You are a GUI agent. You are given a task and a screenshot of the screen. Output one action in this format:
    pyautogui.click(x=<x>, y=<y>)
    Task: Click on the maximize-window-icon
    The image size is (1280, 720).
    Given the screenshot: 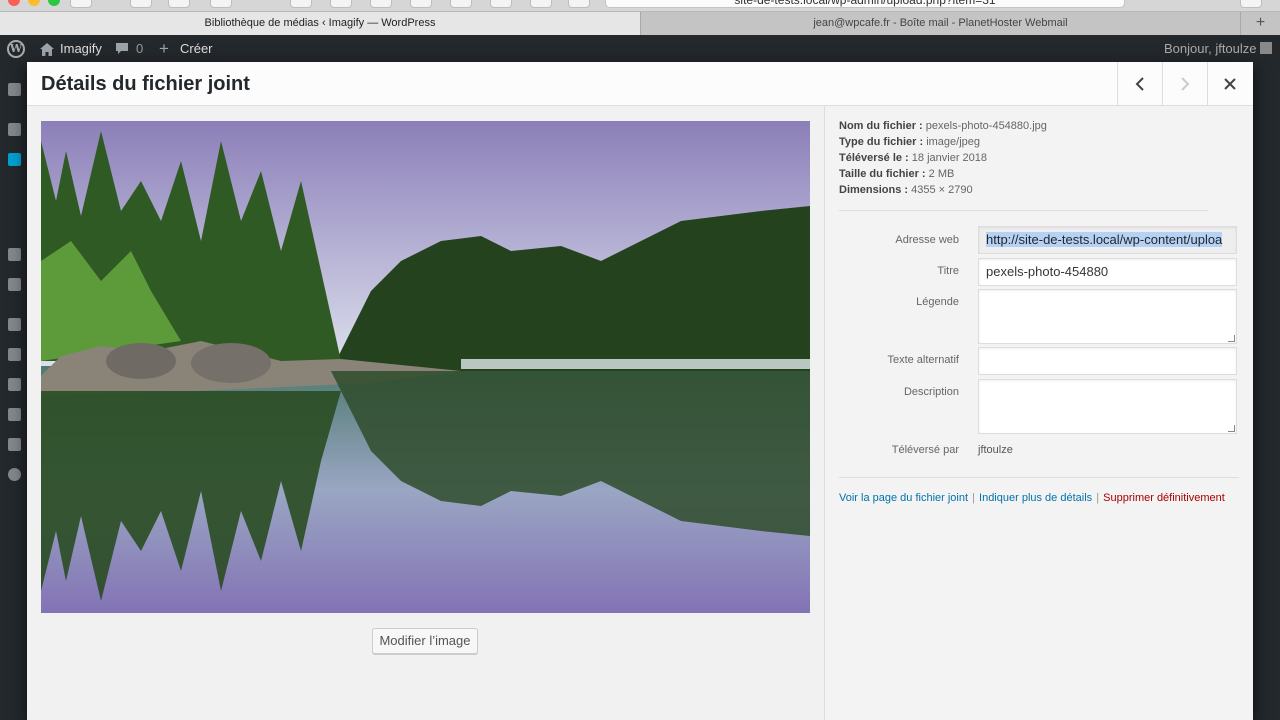 What is the action you would take?
    pyautogui.click(x=54, y=3)
    